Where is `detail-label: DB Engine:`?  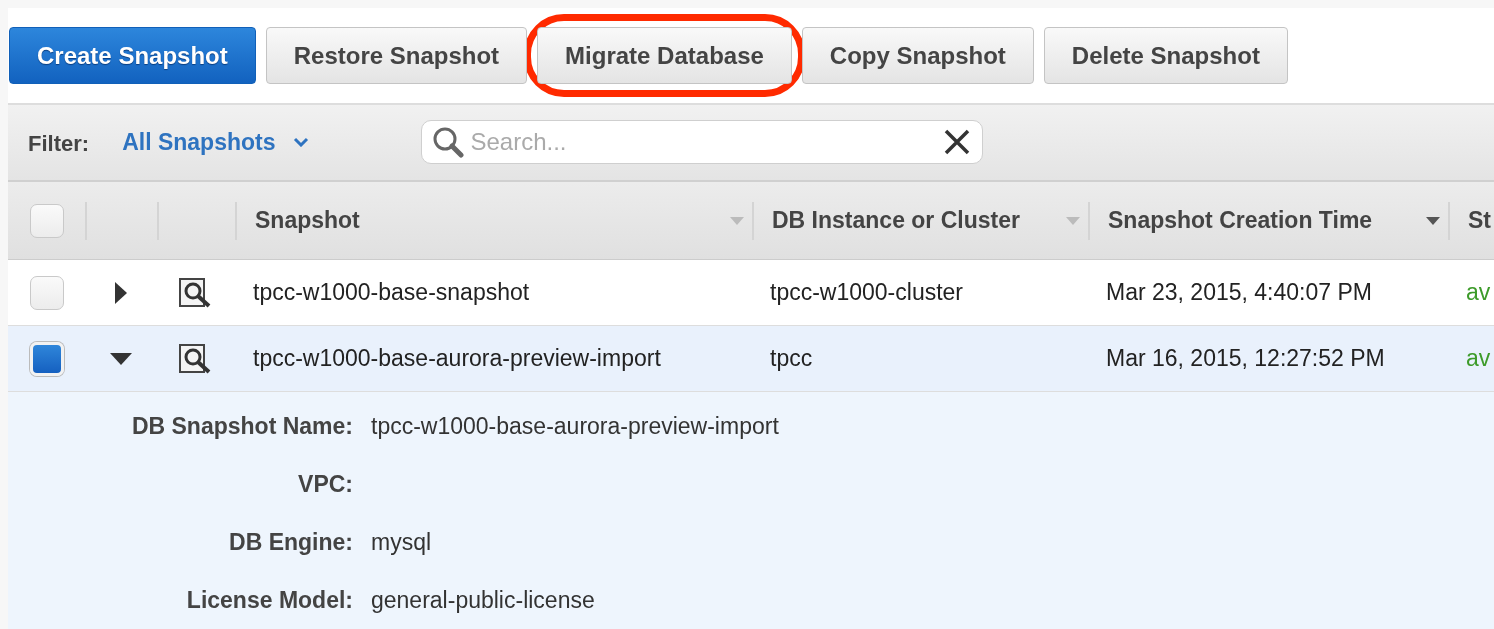
detail-label: DB Engine: is located at coordinates (290, 542).